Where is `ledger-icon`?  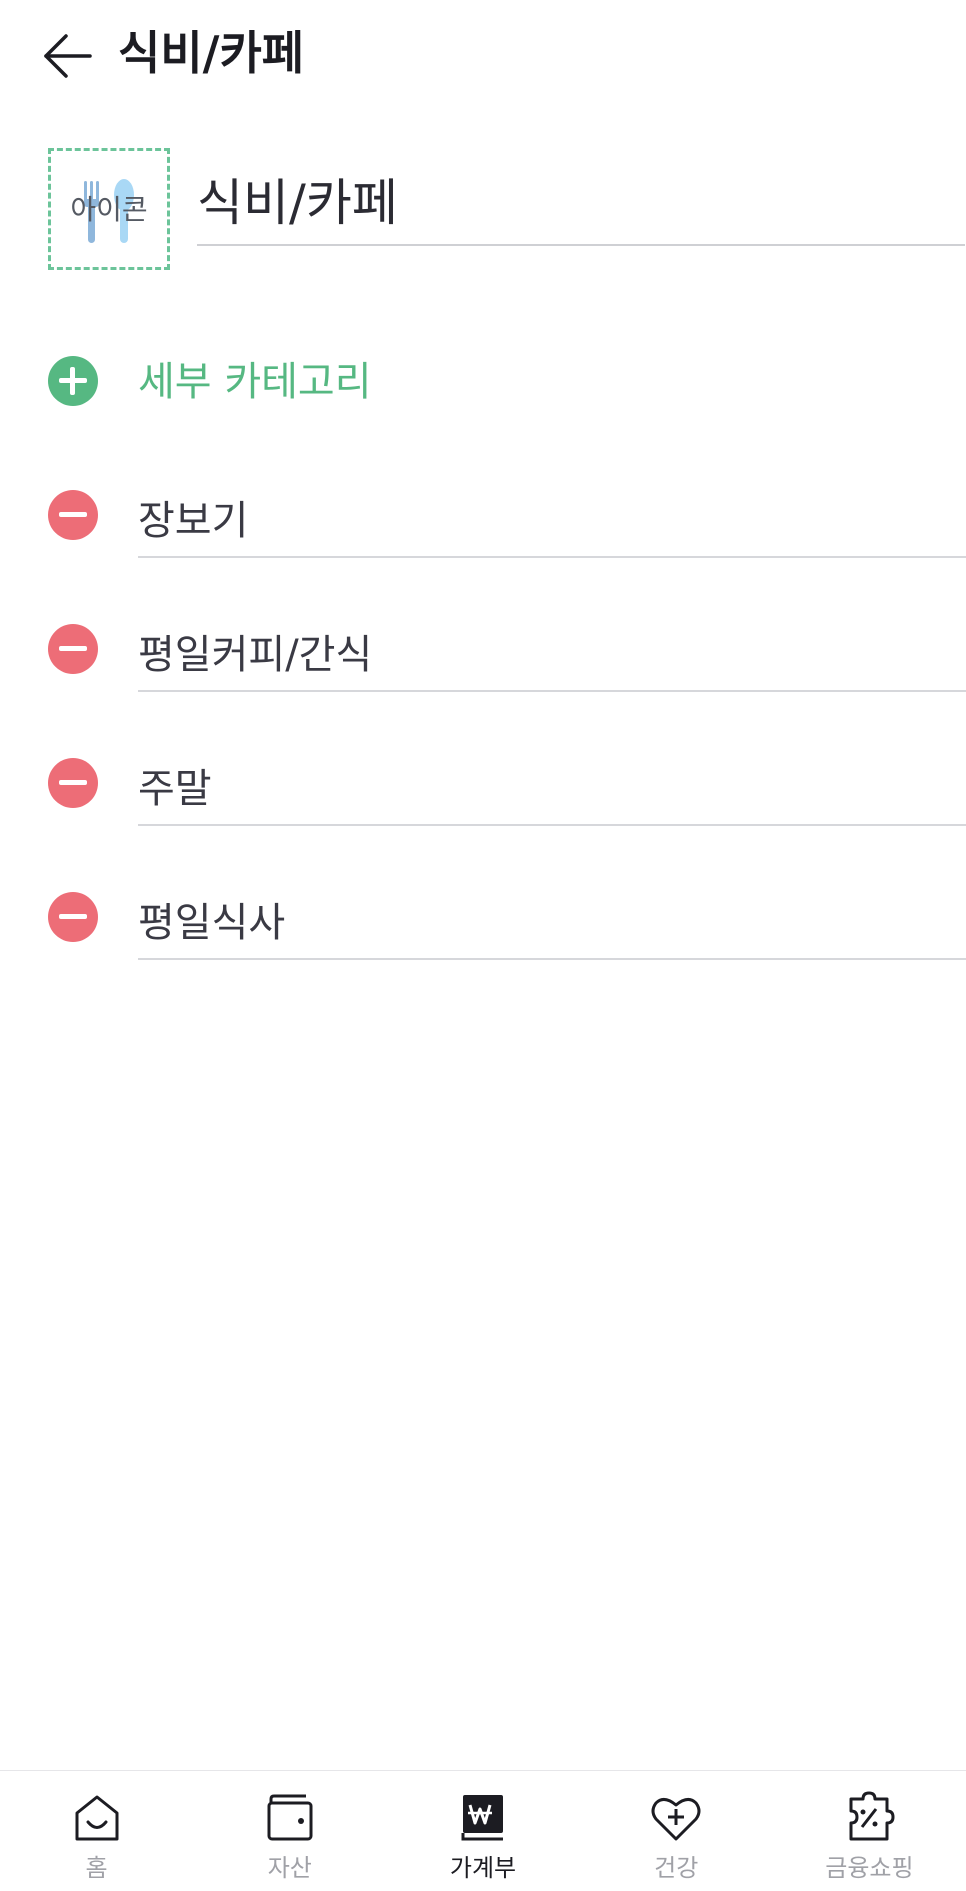 ledger-icon is located at coordinates (482, 1818).